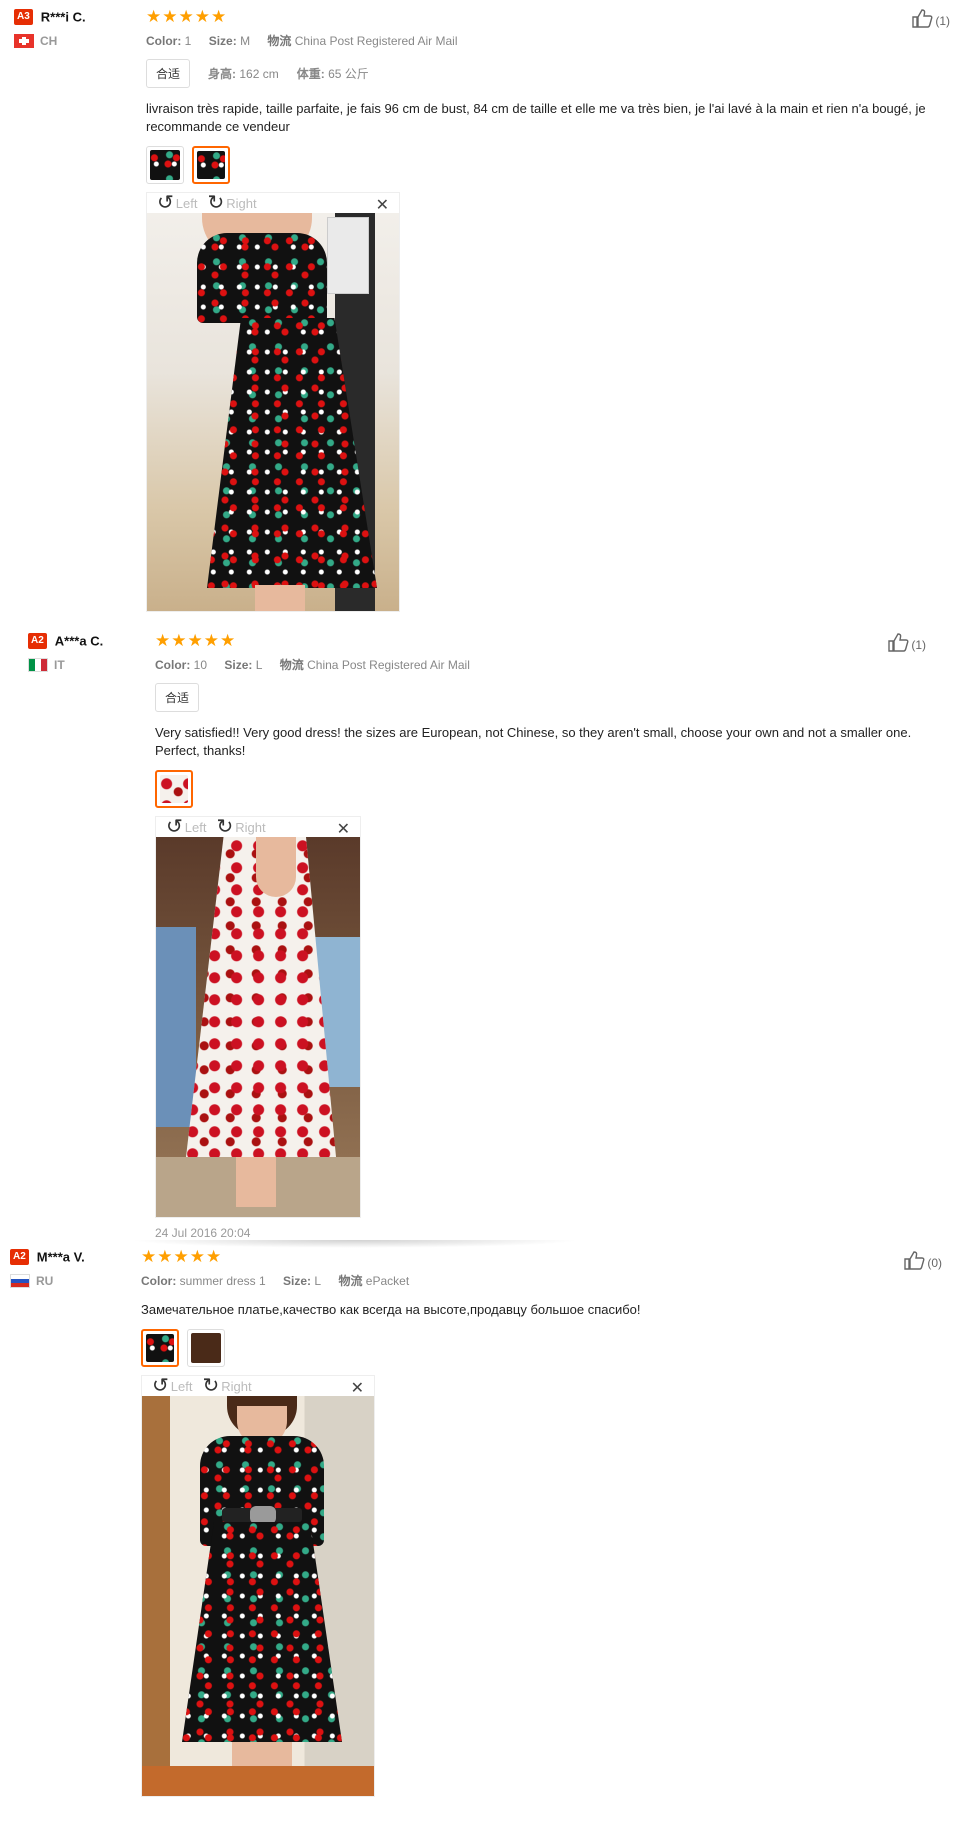  Describe the element at coordinates (79, 641) in the screenshot. I see `reviewer-name: A***a C.` at that location.